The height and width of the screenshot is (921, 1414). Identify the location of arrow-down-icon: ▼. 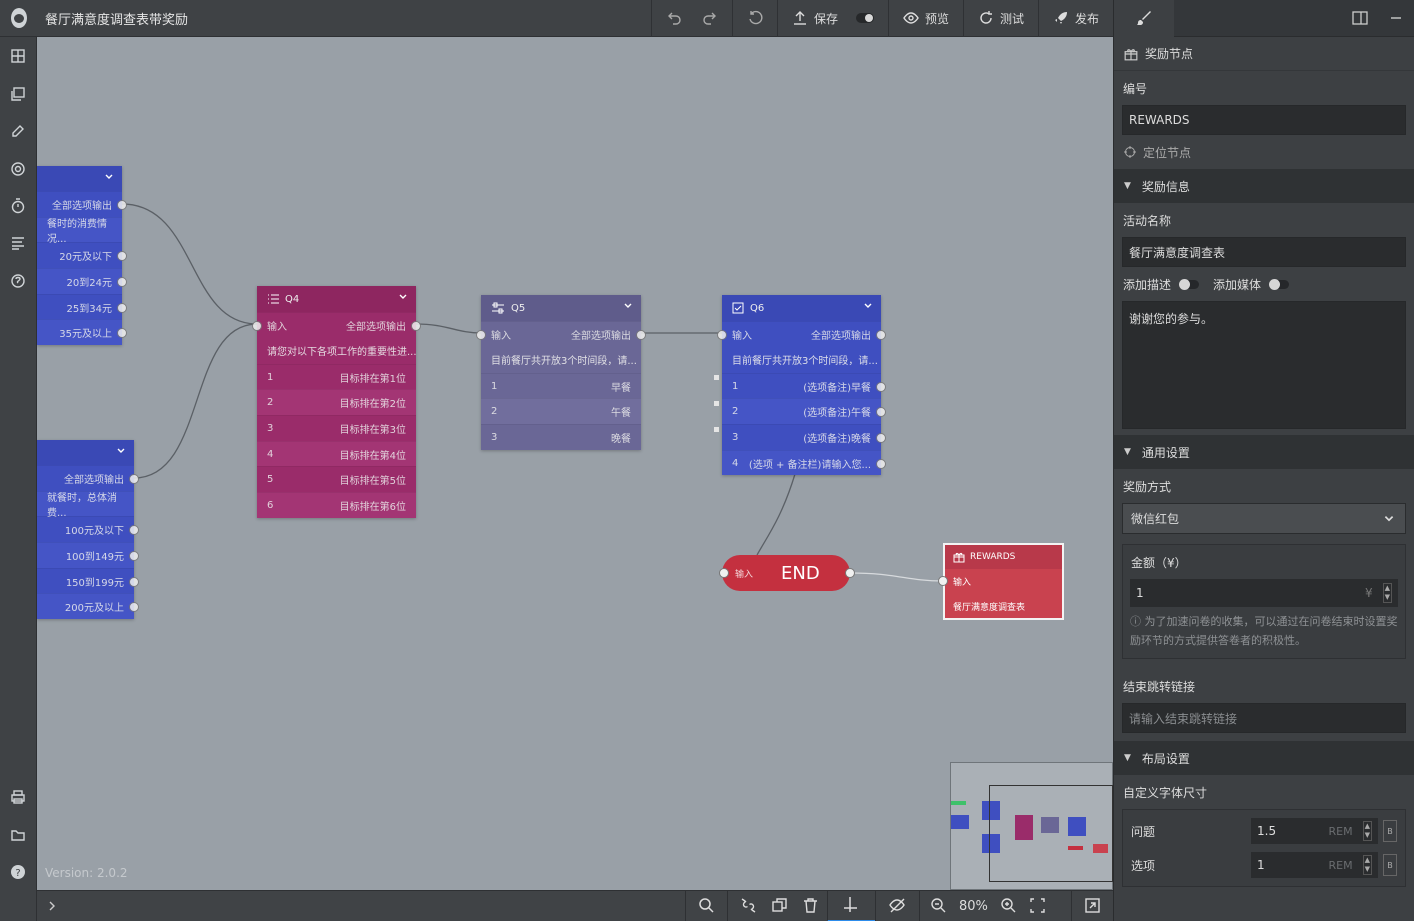
(1387, 597).